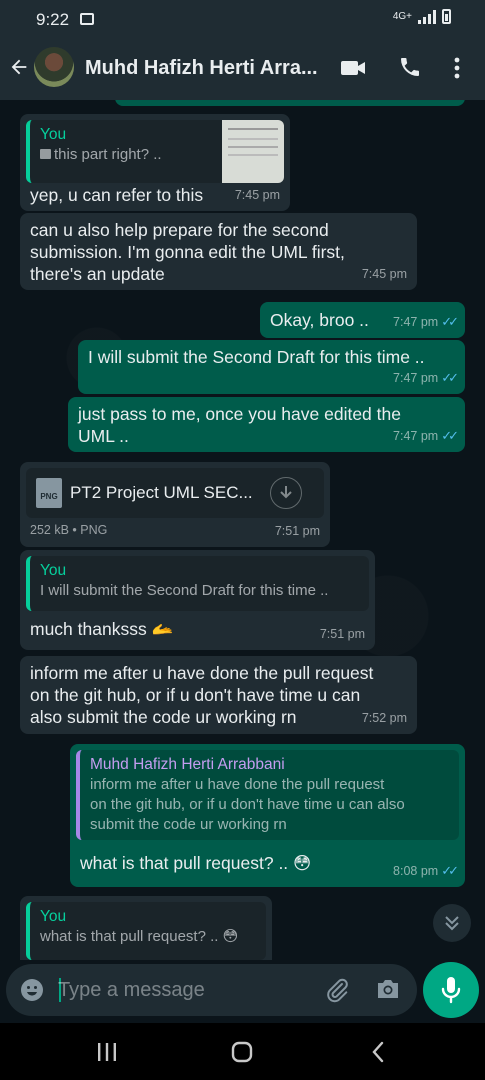  I want to click on signal-icon, so click(427, 16).